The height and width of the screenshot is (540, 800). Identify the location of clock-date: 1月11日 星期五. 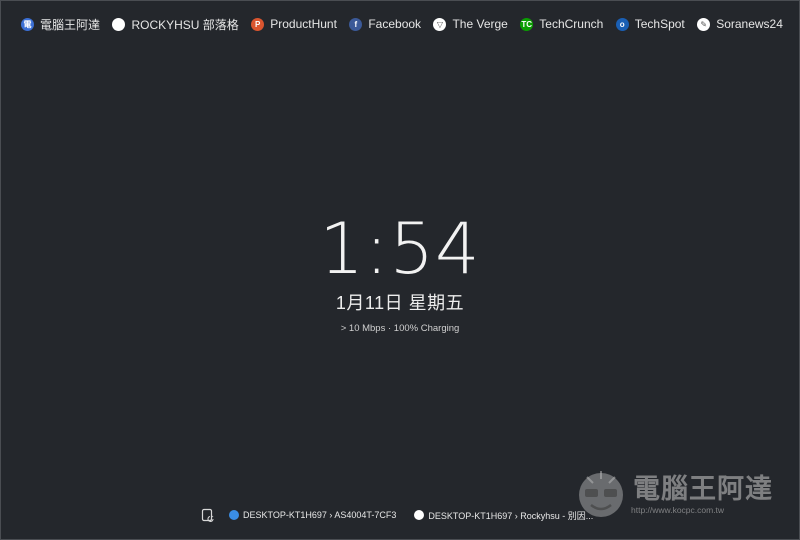
(400, 303).